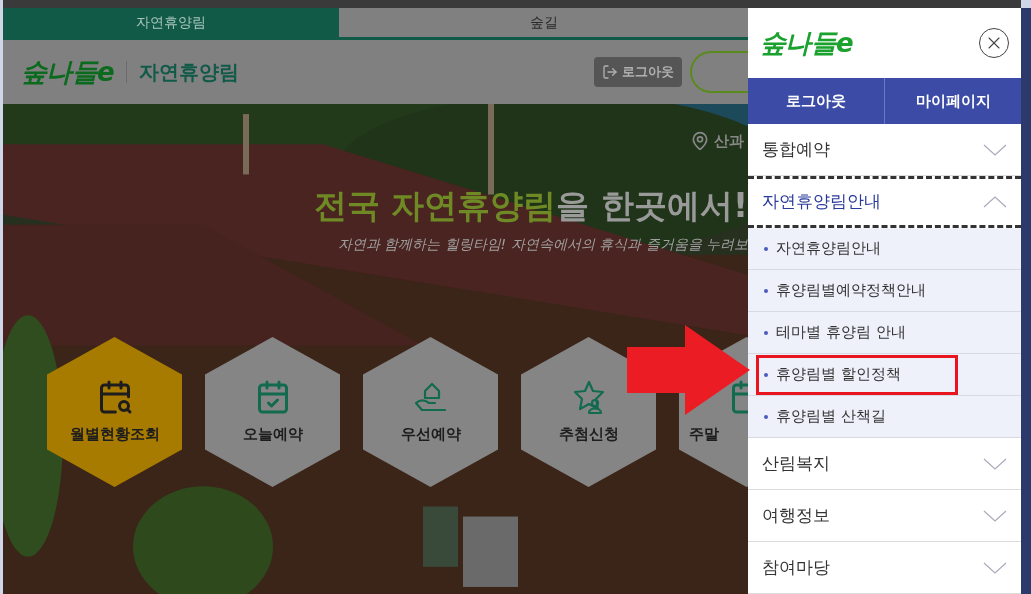 The image size is (1031, 594). I want to click on drawer-button: 로그아웃, so click(816, 101).